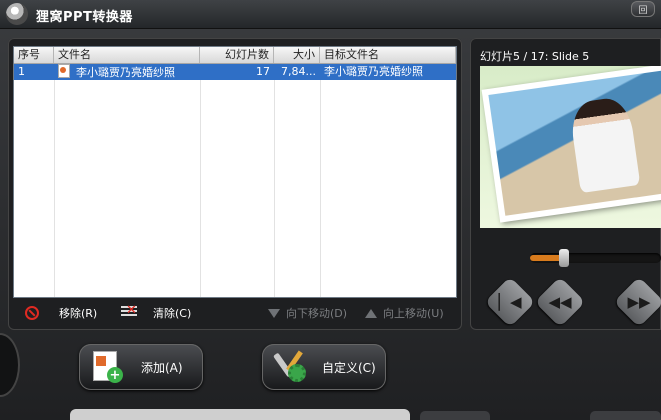 The width and height of the screenshot is (661, 420). I want to click on arrow-up-icon, so click(371, 313).